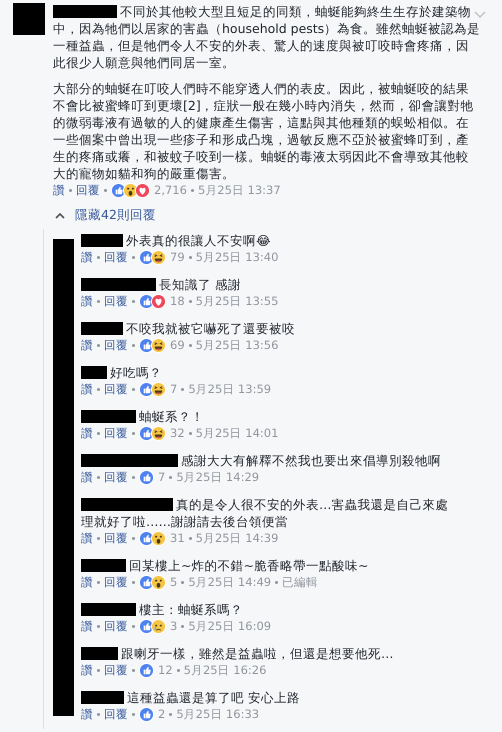 The height and width of the screenshot is (732, 502). I want to click on reply-text: 蚰蜒系？！, so click(171, 416).